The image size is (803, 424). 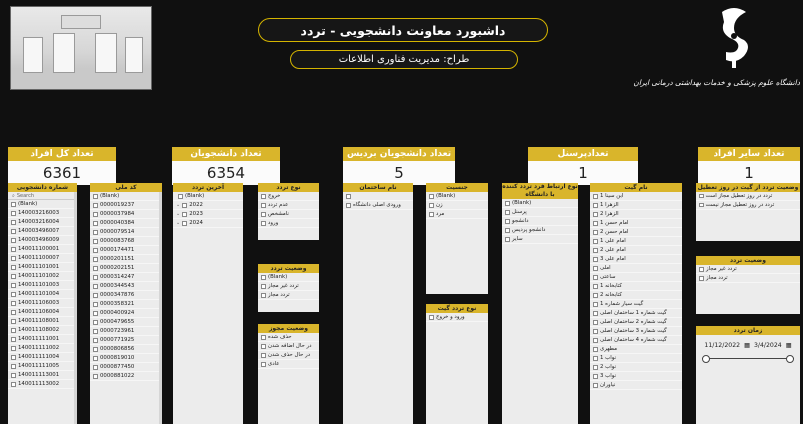 What do you see at coordinates (42, 339) in the screenshot?
I see `slicer-item: 140011111001` at bounding box center [42, 339].